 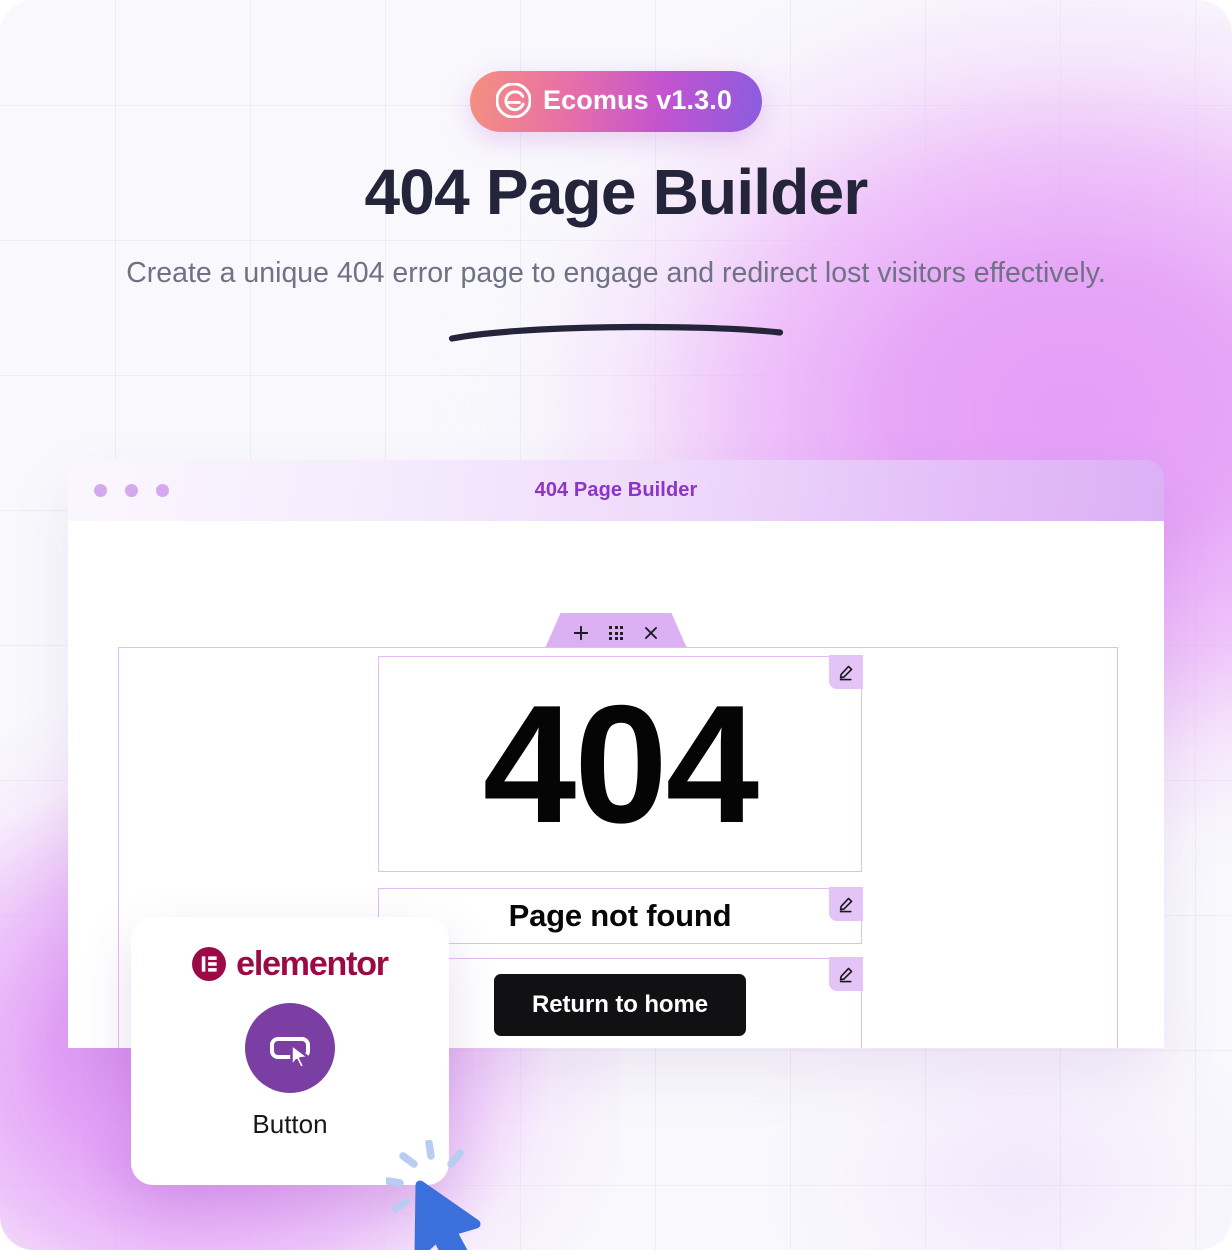 I want to click on widget-subheading: Page not found, so click(x=620, y=915).